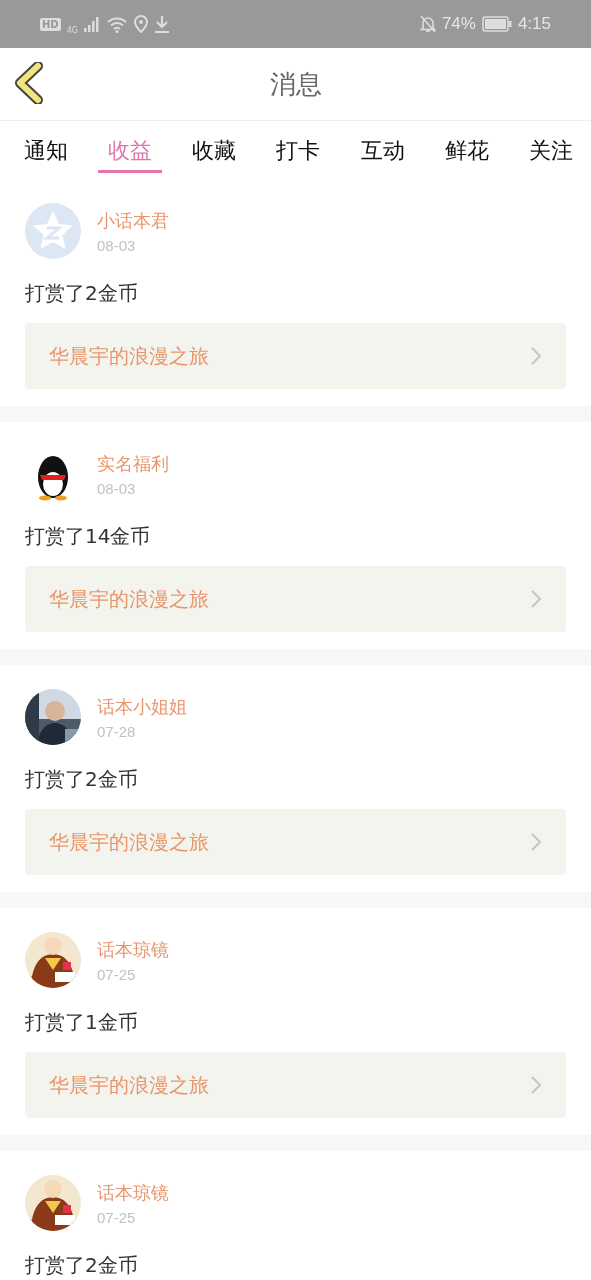 The image size is (591, 1280). I want to click on battery-icon, so click(496, 24).